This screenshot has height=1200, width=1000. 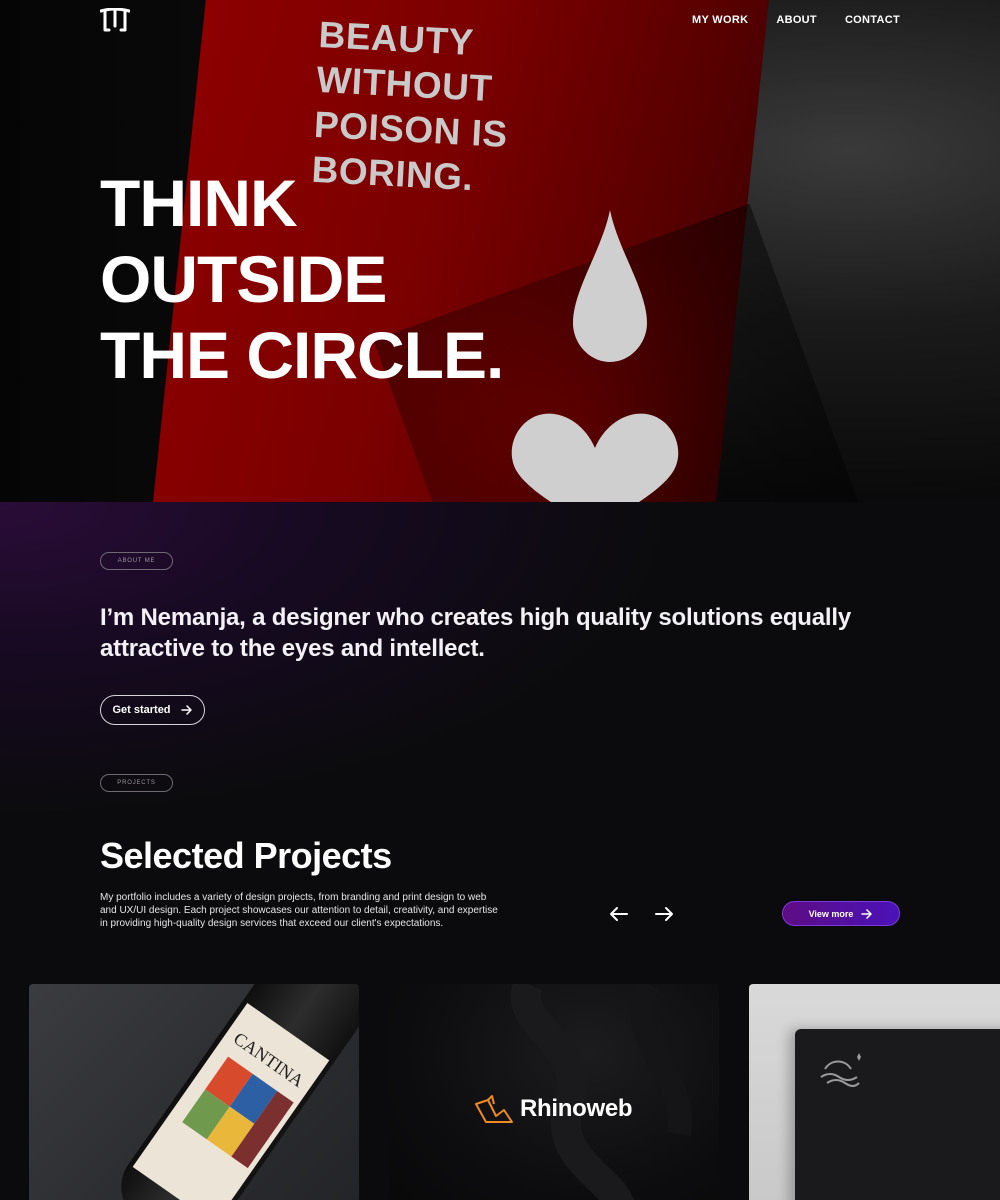 I want to click on project-card-cantina: CANTINA, so click(x=194, y=1092).